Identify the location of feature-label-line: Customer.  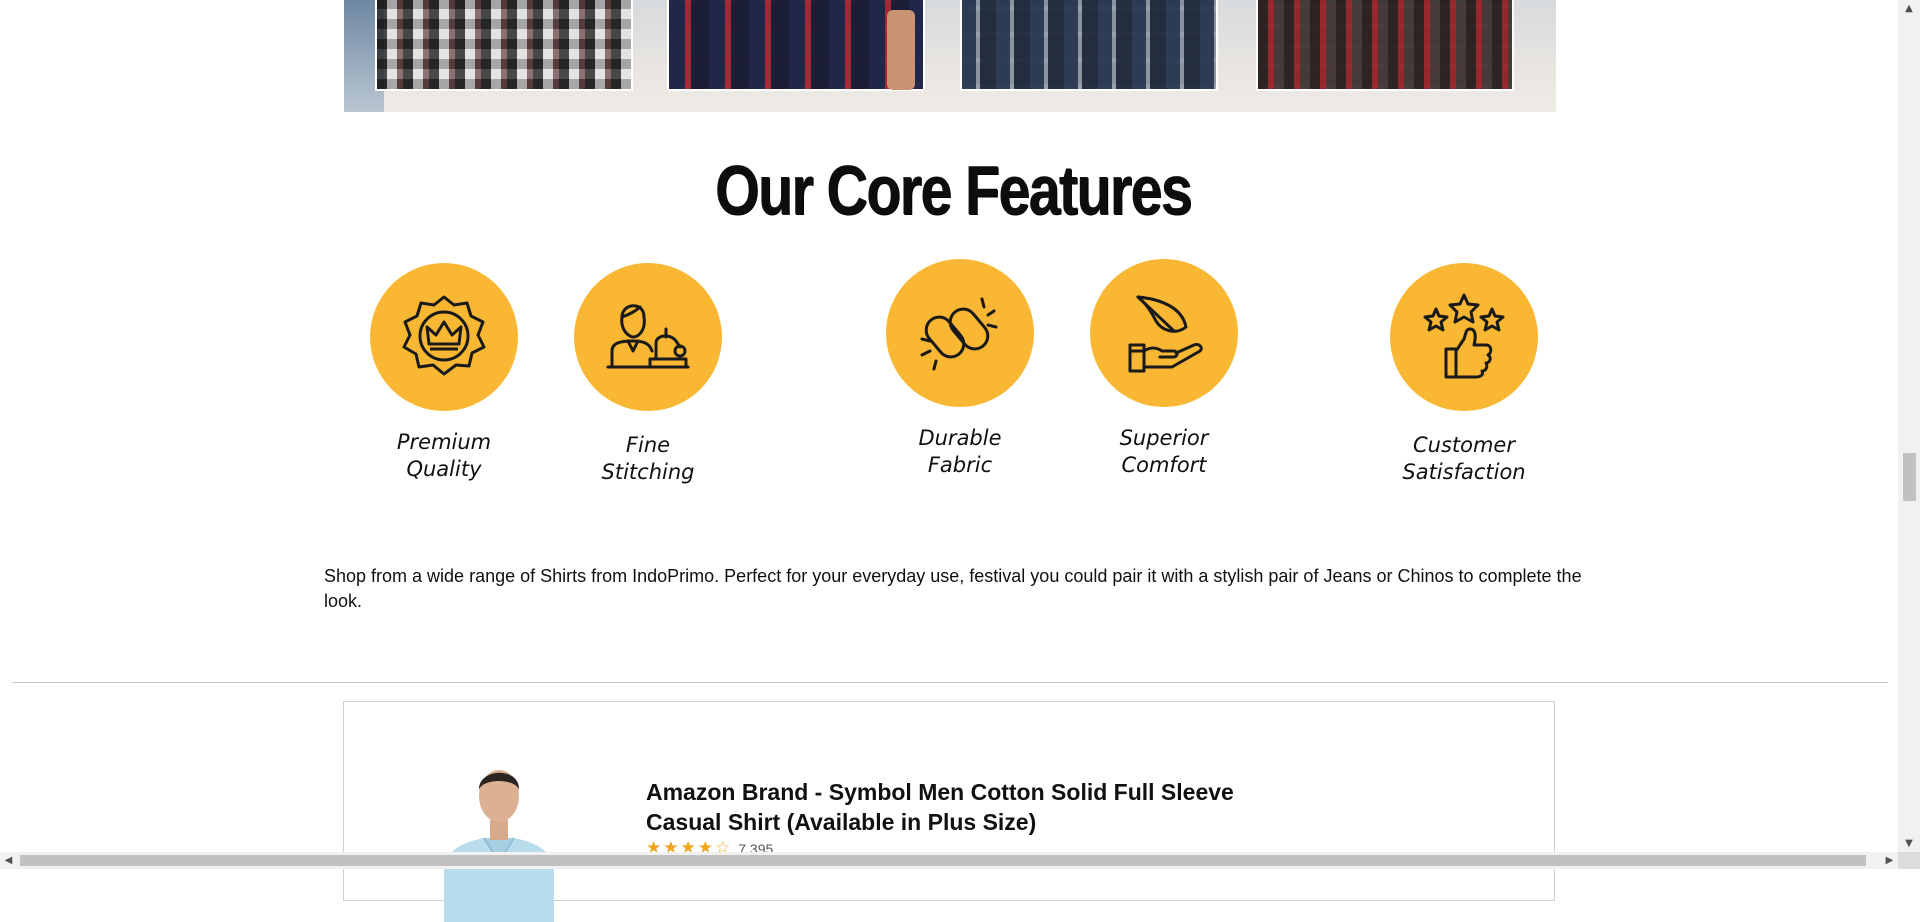
(1463, 445).